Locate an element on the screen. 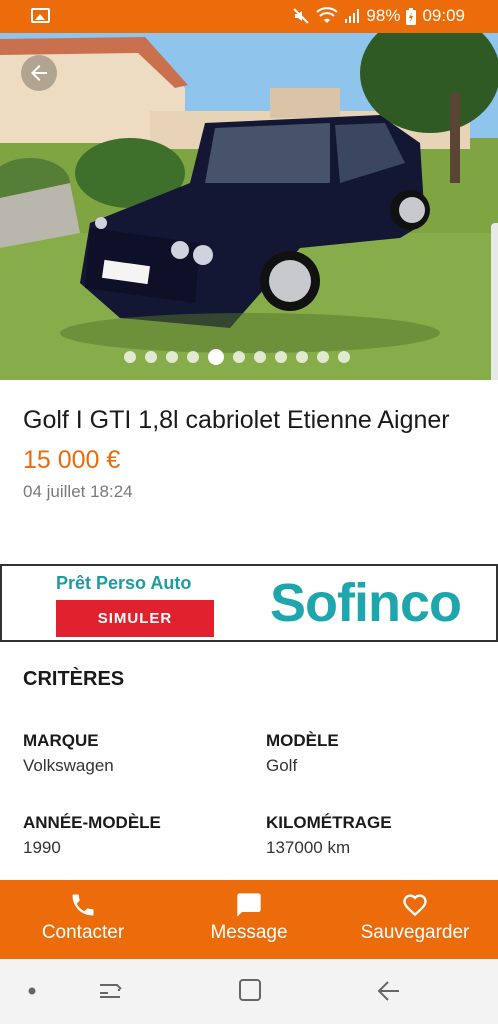  message-label: Message is located at coordinates (249, 932).